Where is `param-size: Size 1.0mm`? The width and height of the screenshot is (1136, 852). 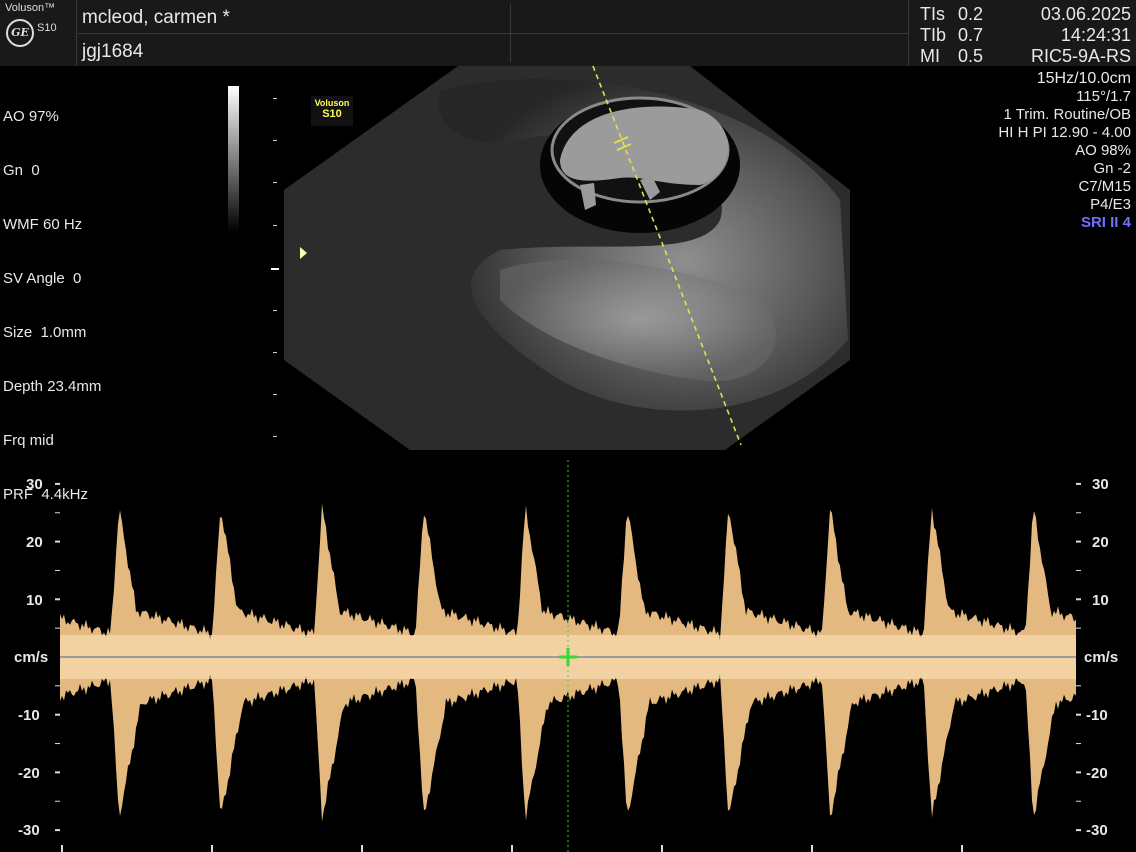
param-size: Size 1.0mm is located at coordinates (45, 332).